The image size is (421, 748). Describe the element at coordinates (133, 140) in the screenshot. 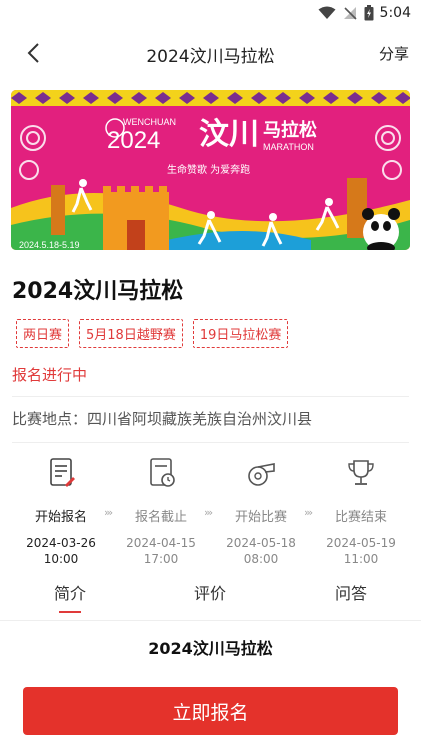

I see `banner-year: 2024` at that location.